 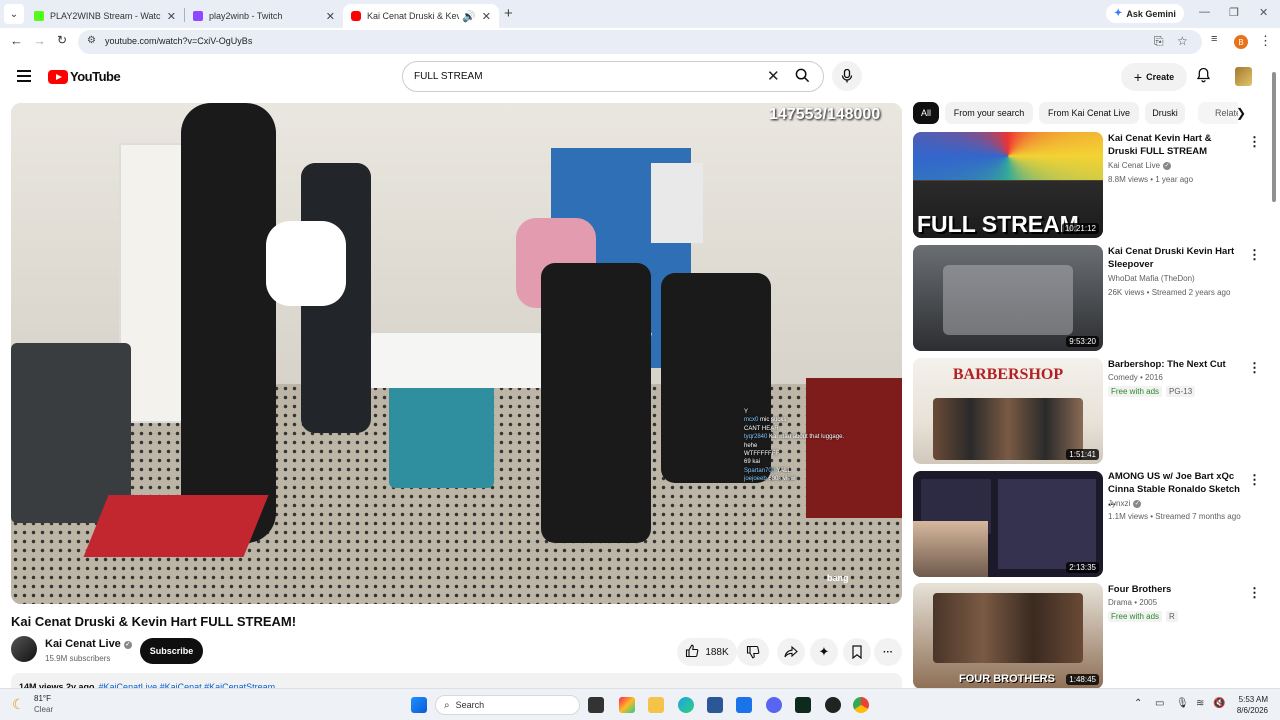 I want to click on address-bar: ⚙ youtube.com/watch?v=CxiV-OgUyBs ⎘ ☆, so click(x=640, y=42).